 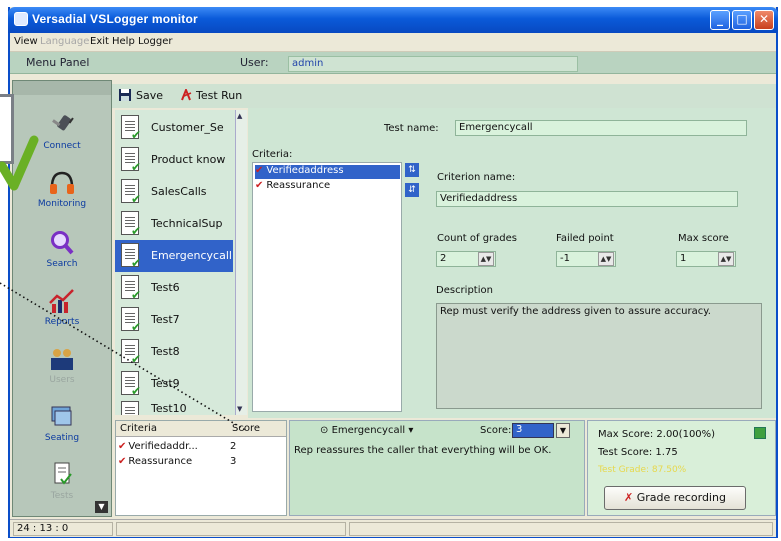 What do you see at coordinates (326, 430) in the screenshot?
I see `play-icon: ⊙` at bounding box center [326, 430].